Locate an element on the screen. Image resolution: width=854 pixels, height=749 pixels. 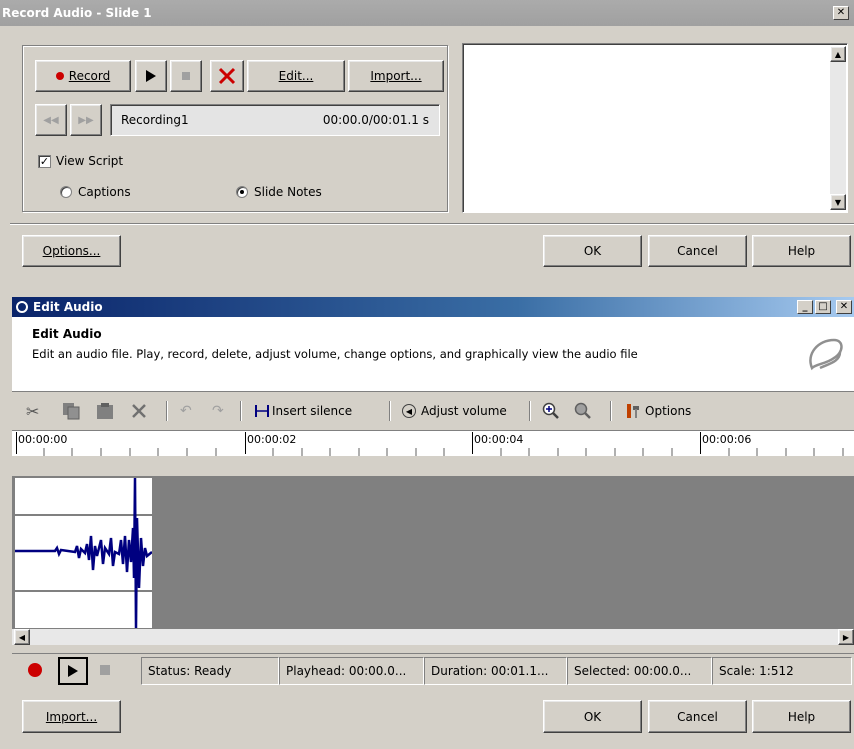
edit-cancel-button-label: Cancel is located at coordinates (697, 716).